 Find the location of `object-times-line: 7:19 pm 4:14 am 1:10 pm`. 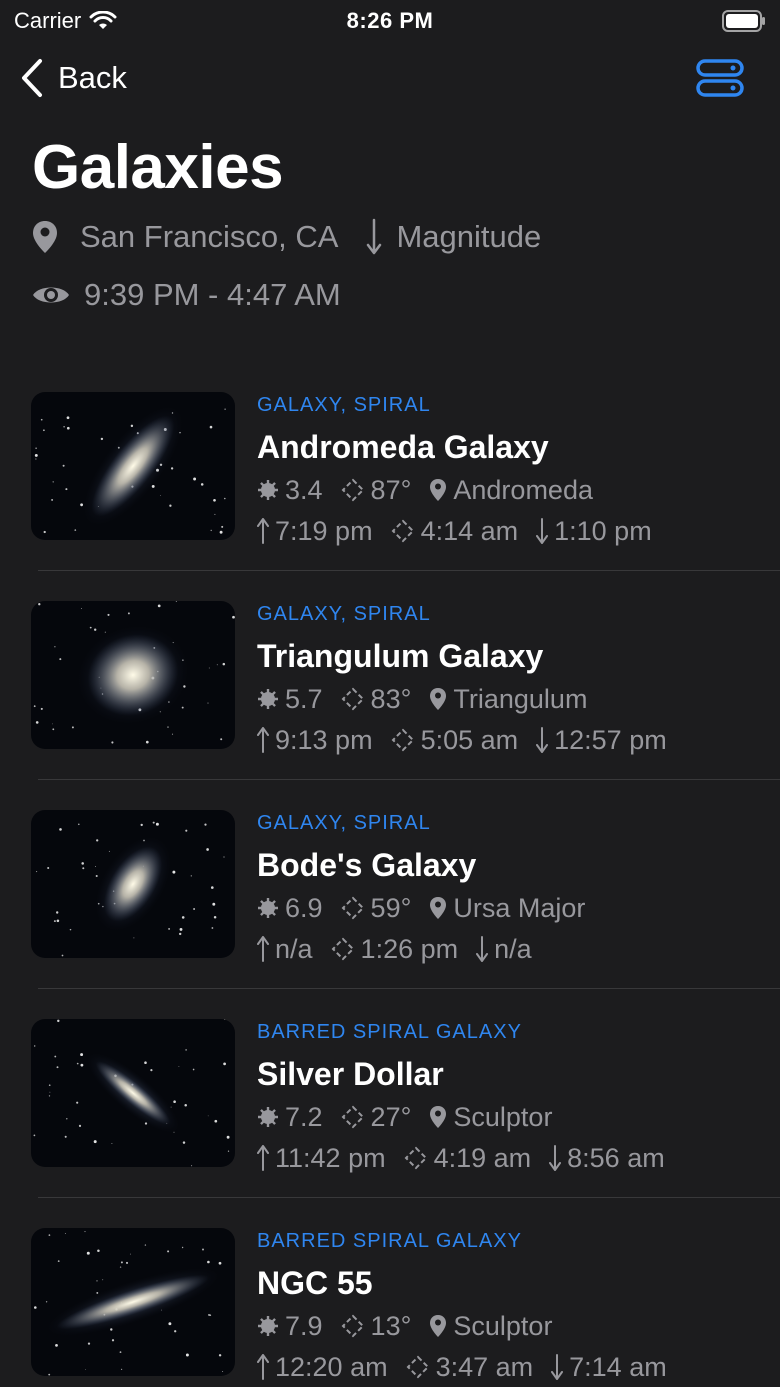

object-times-line: 7:19 pm 4:14 am 1:10 pm is located at coordinates (513, 531).